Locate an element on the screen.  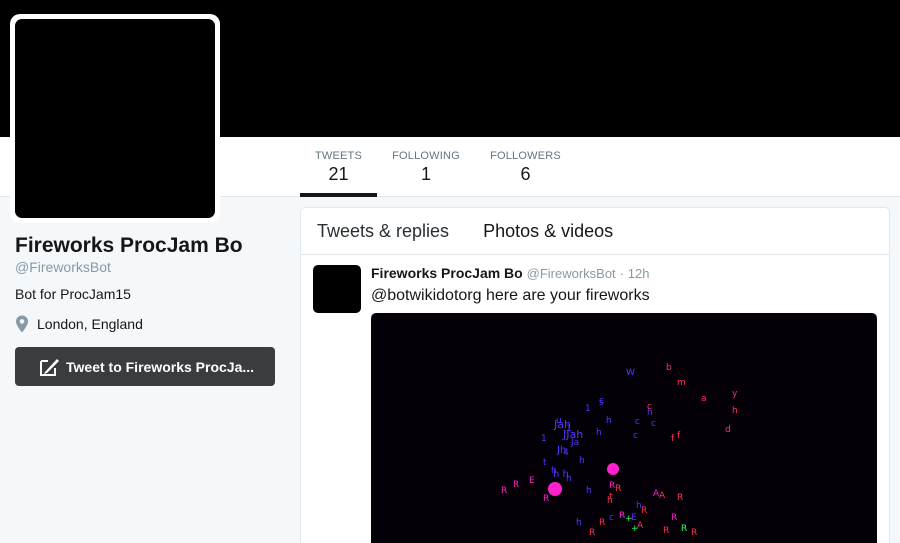
svg-text: a is located at coordinates (704, 399).